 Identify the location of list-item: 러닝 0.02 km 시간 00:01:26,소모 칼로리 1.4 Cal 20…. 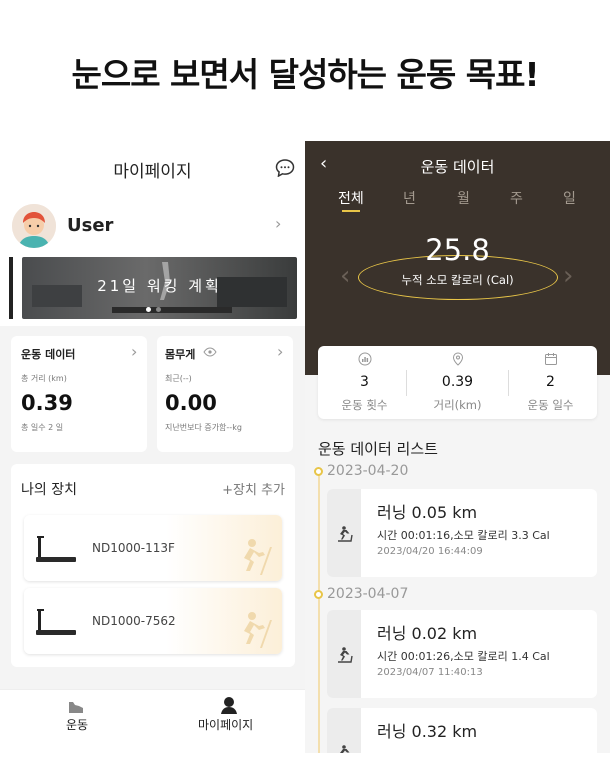
(462, 654).